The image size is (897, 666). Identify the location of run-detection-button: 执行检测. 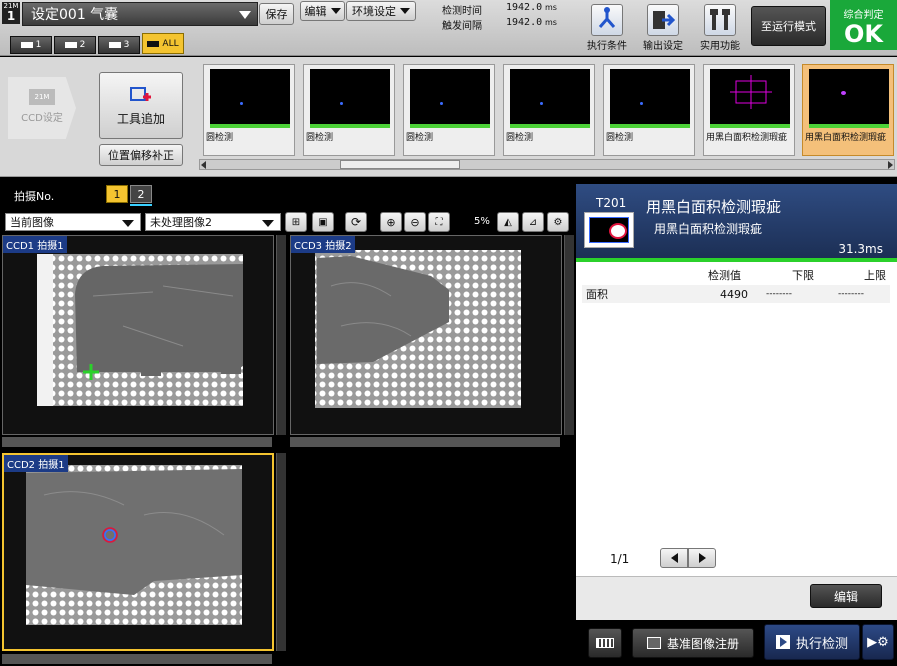
(812, 642).